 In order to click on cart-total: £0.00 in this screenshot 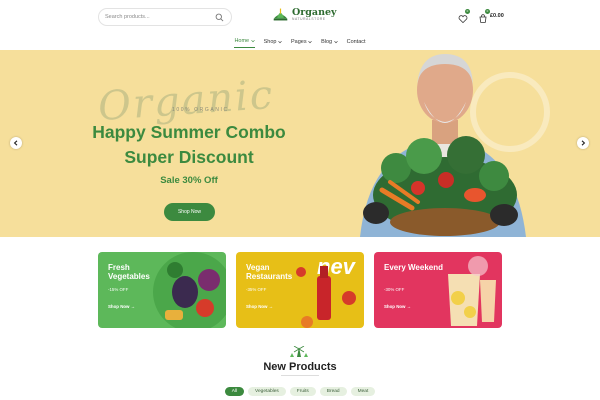, I will do `click(497, 16)`.